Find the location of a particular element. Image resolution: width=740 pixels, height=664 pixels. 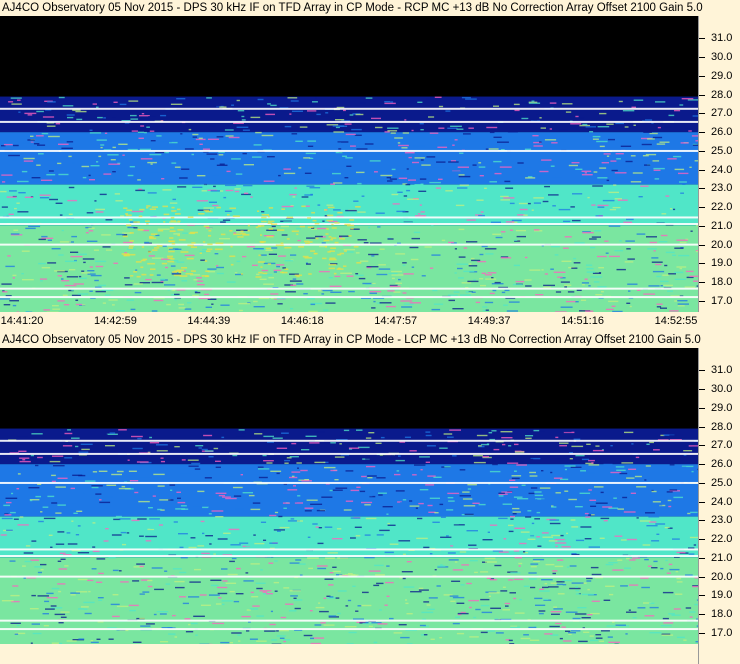

y-tick is located at coordinates (702, 502).